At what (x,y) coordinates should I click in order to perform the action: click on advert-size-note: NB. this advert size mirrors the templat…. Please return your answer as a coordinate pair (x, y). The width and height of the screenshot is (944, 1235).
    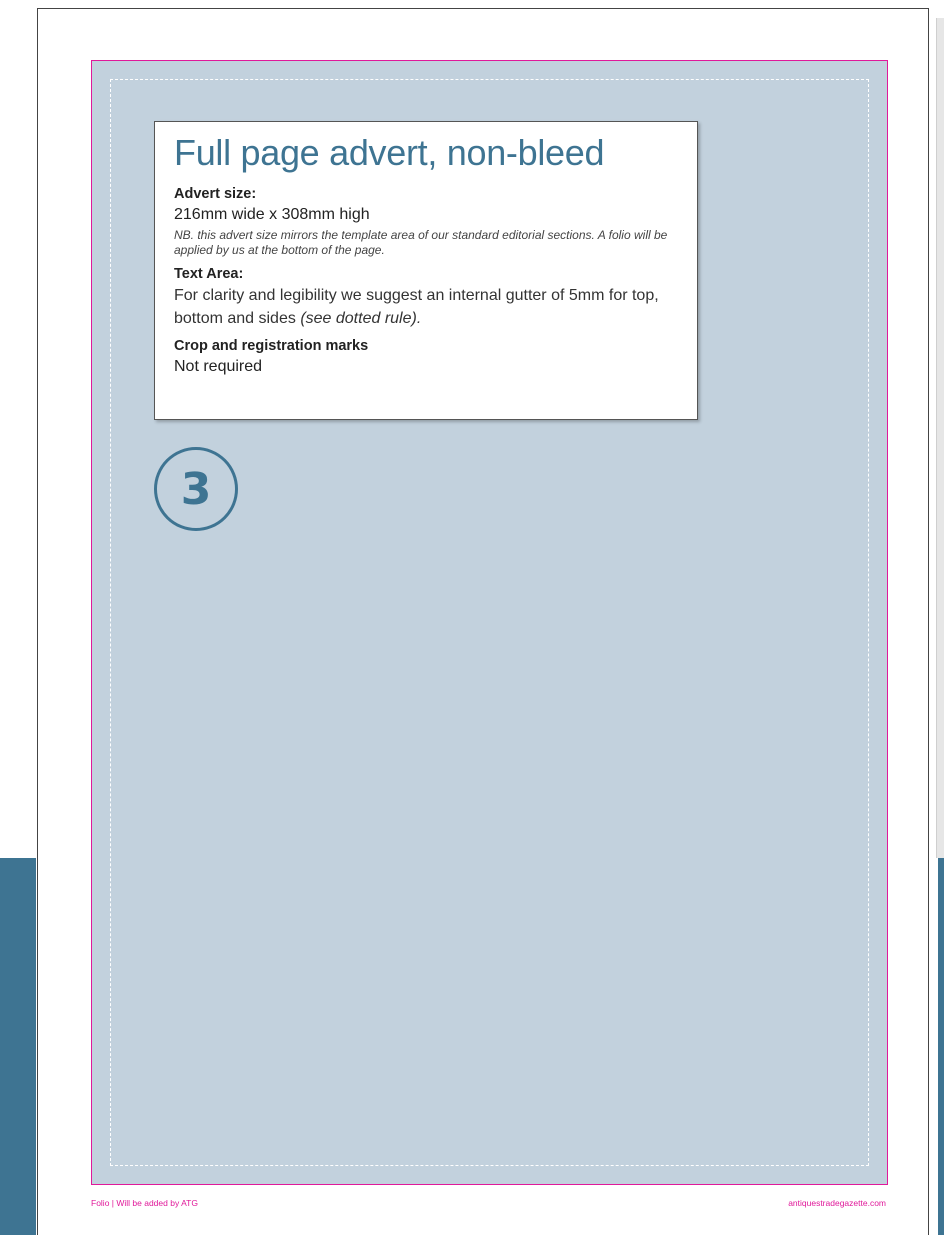
    Looking at the image, I should click on (421, 242).